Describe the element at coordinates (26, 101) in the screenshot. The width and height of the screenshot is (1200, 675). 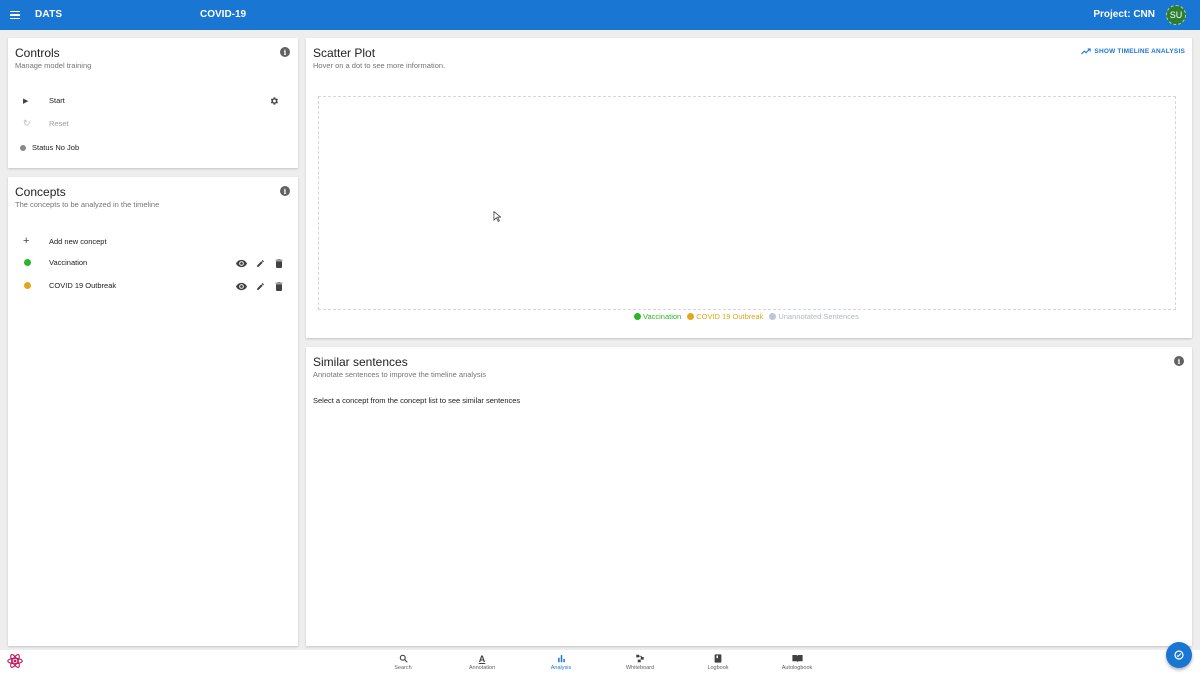
I see `play-icon: ▶` at that location.